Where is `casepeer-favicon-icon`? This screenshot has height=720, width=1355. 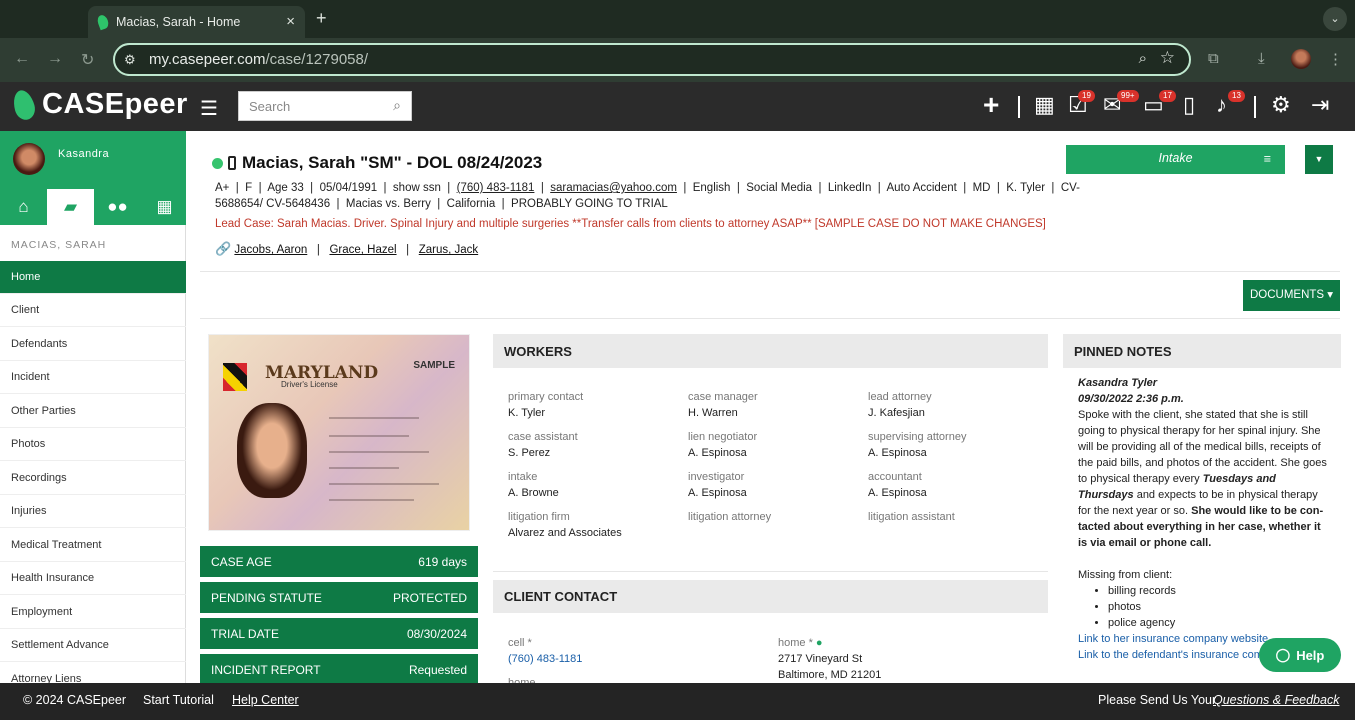
casepeer-favicon-icon is located at coordinates (103, 22).